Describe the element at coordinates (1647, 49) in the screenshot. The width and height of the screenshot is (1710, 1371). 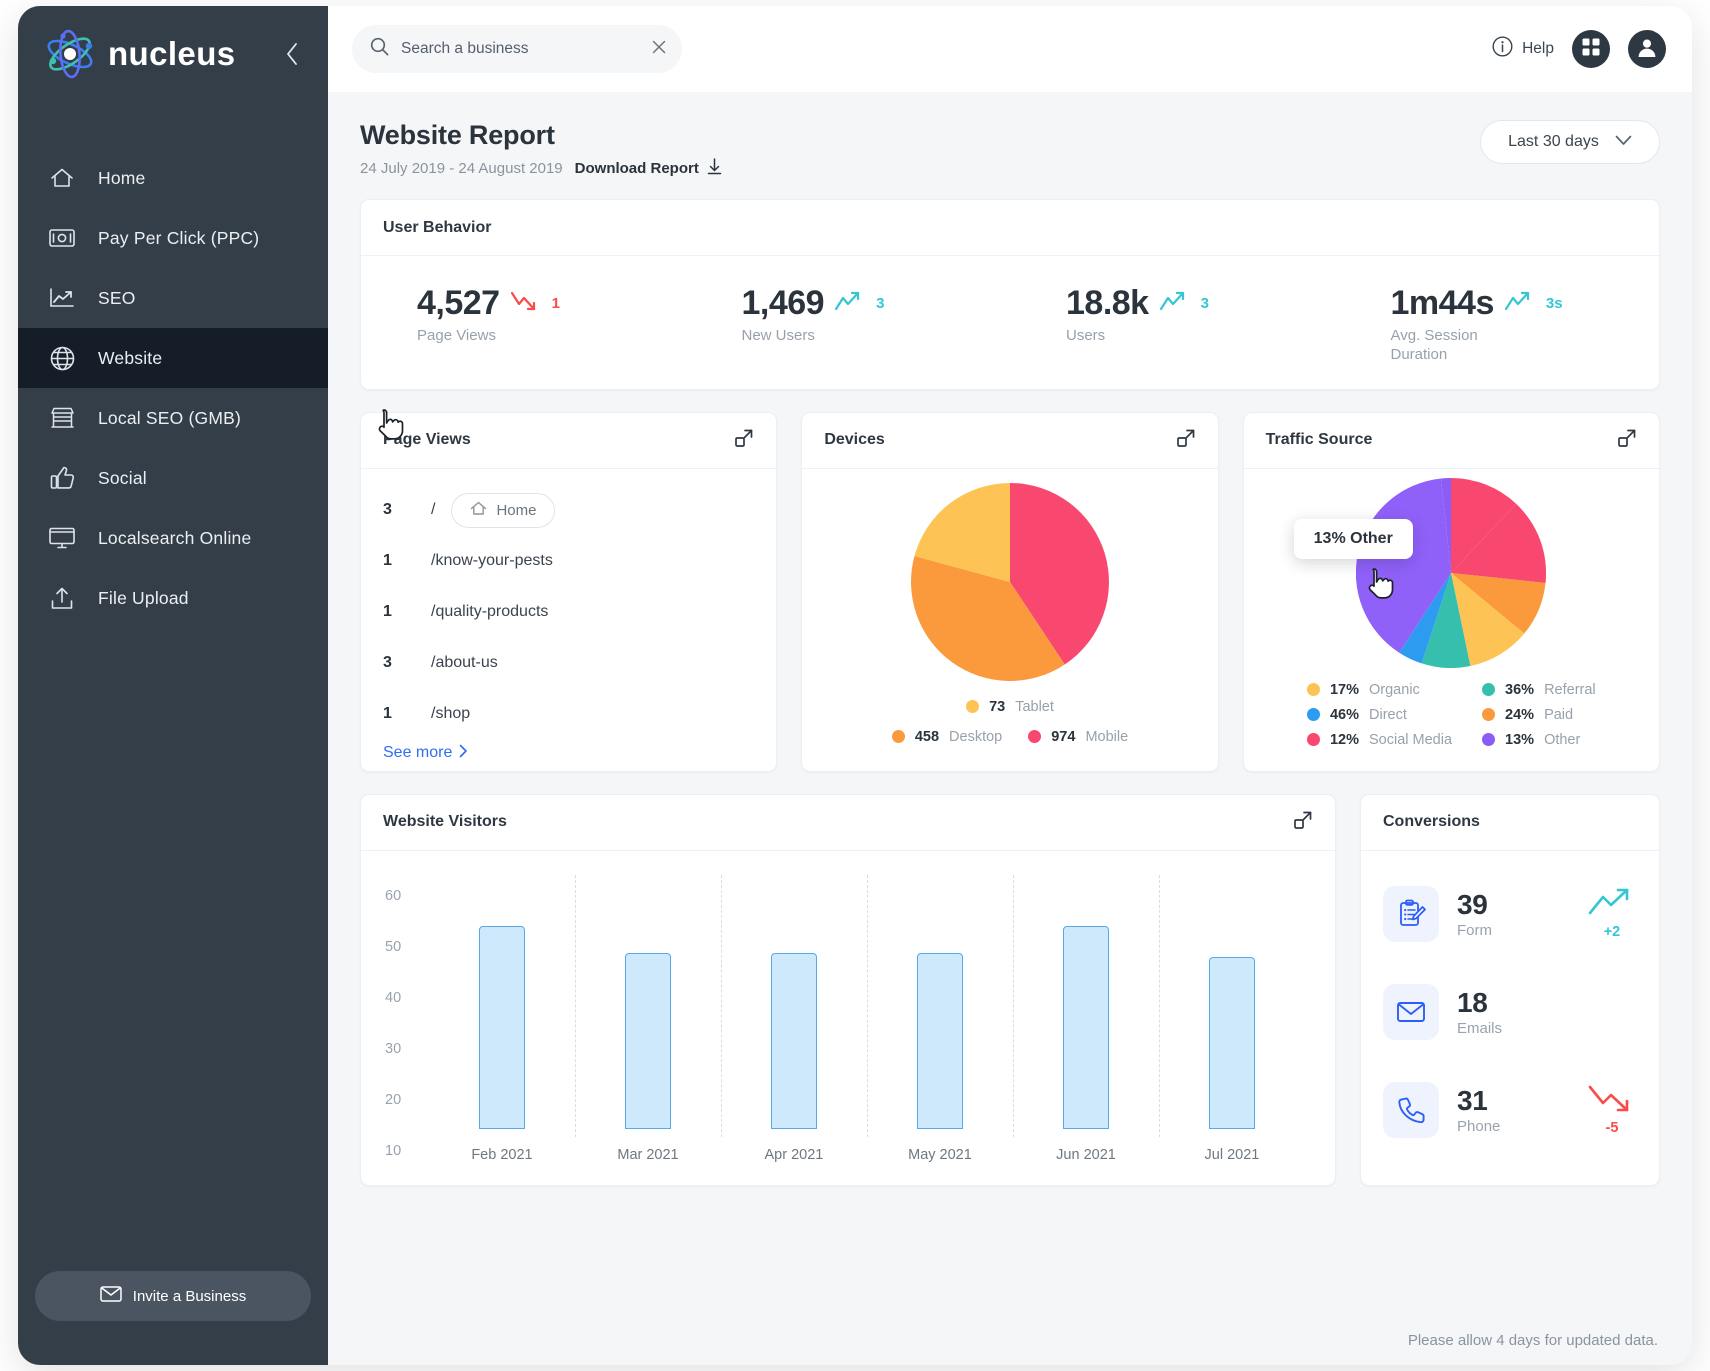
I see `account-button` at that location.